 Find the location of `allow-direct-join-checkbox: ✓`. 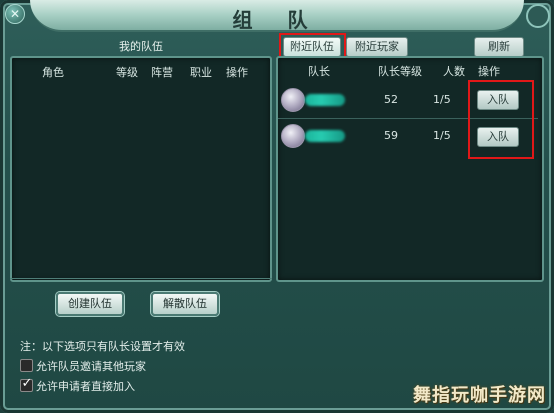

allow-direct-join-checkbox: ✓ is located at coordinates (26, 384).